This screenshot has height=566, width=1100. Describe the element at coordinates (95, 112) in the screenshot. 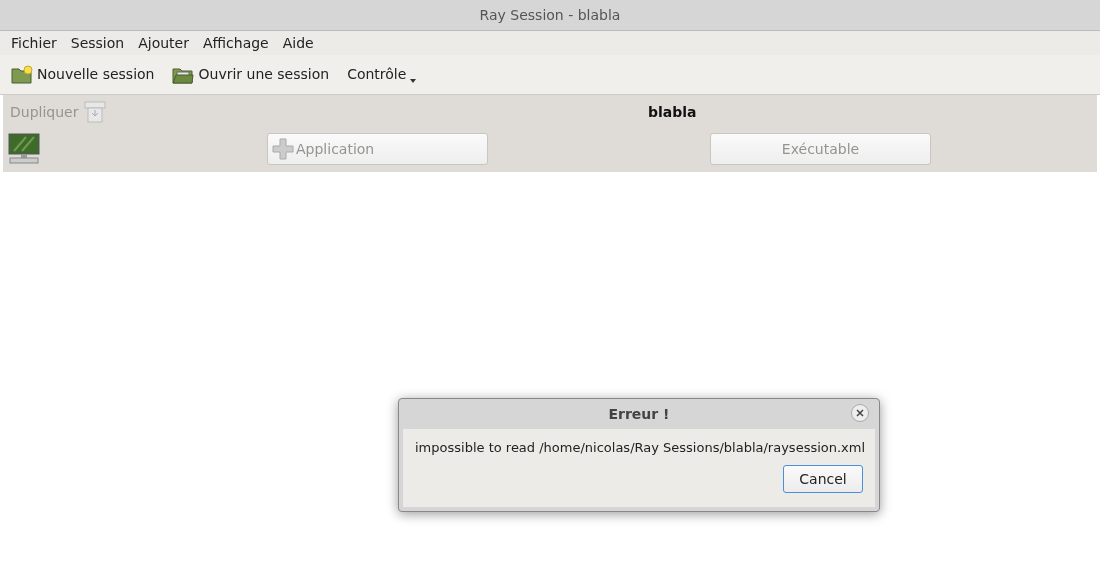

I see `template-icon` at that location.